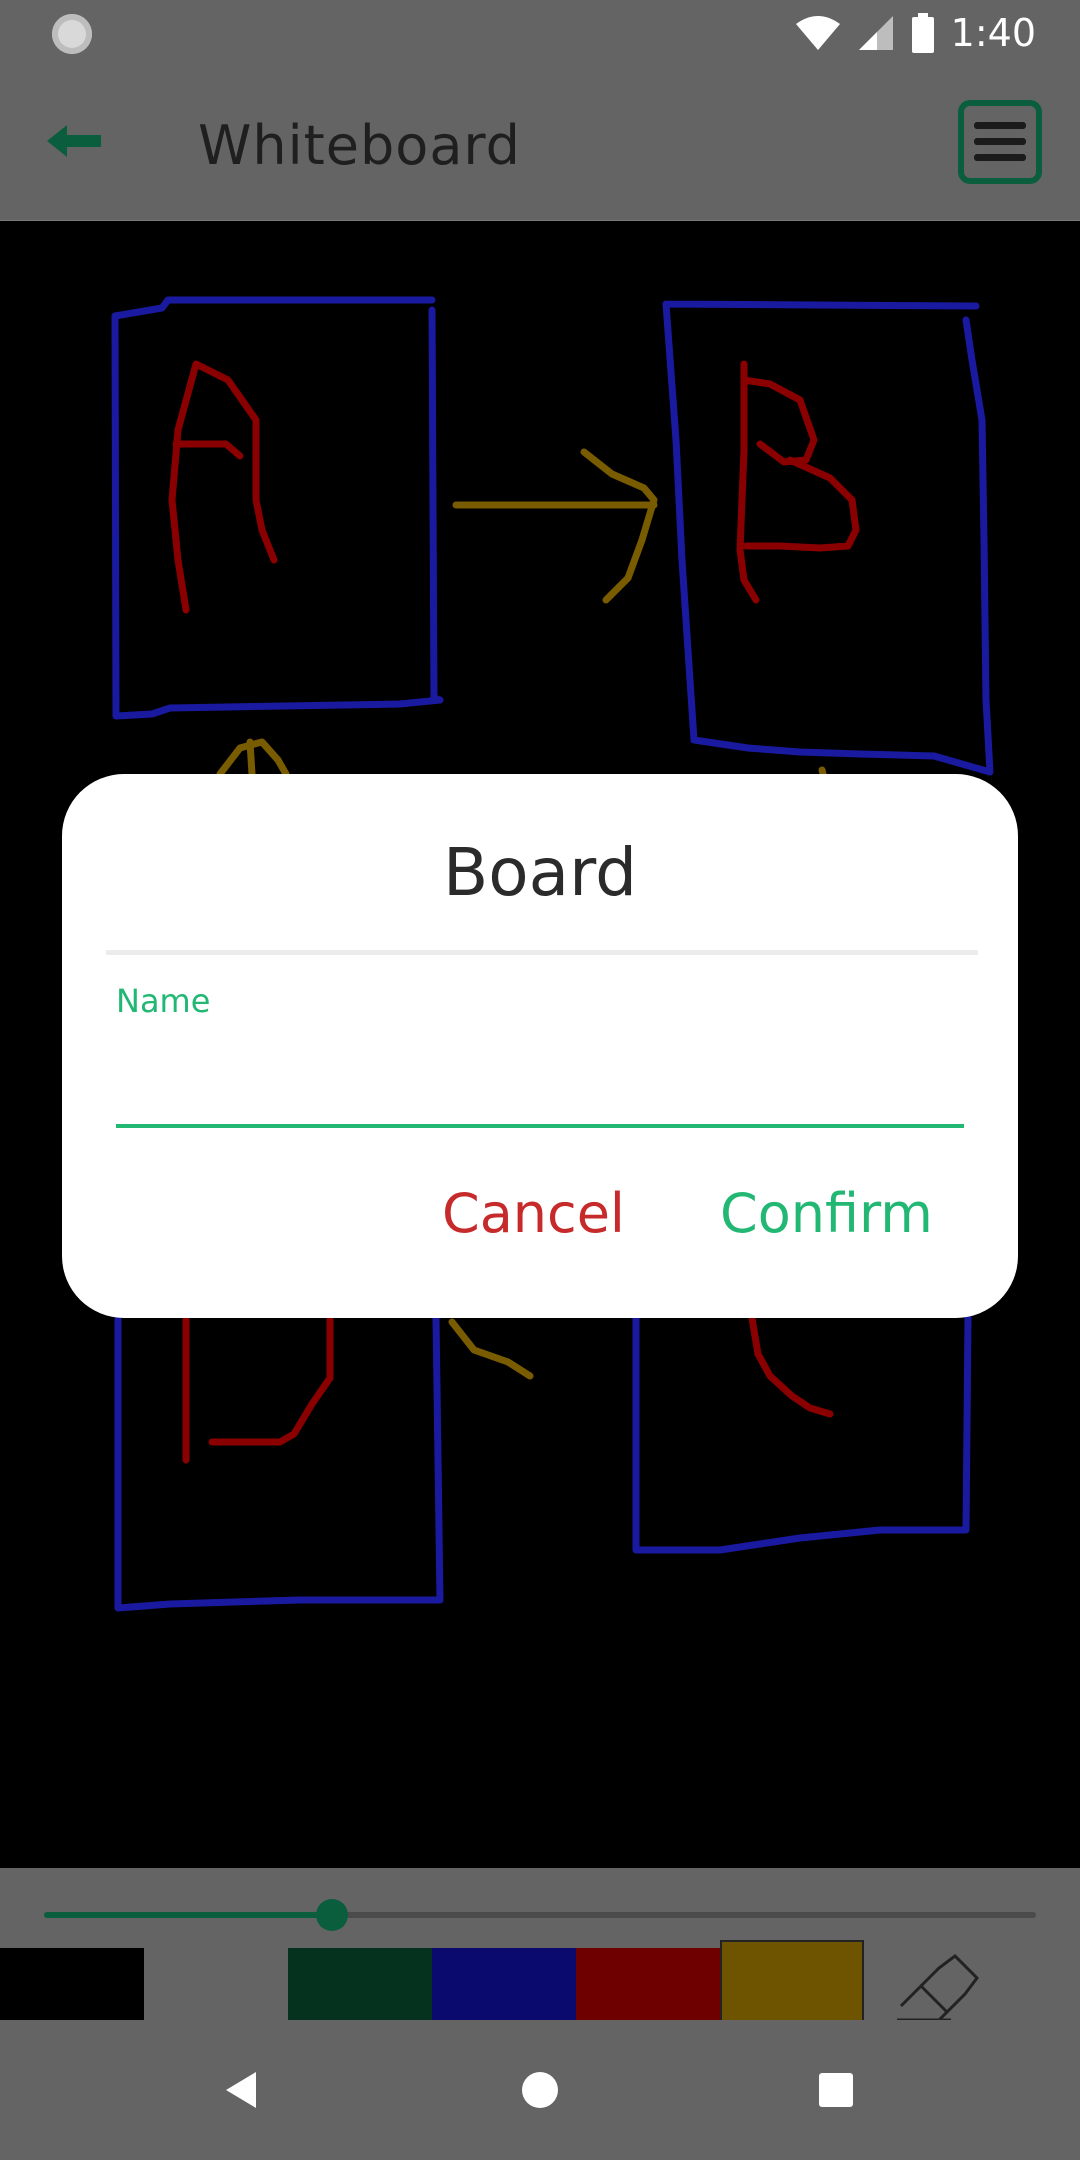 Image resolution: width=1080 pixels, height=2160 pixels. What do you see at coordinates (938, 1987) in the screenshot?
I see `eraser-icon` at bounding box center [938, 1987].